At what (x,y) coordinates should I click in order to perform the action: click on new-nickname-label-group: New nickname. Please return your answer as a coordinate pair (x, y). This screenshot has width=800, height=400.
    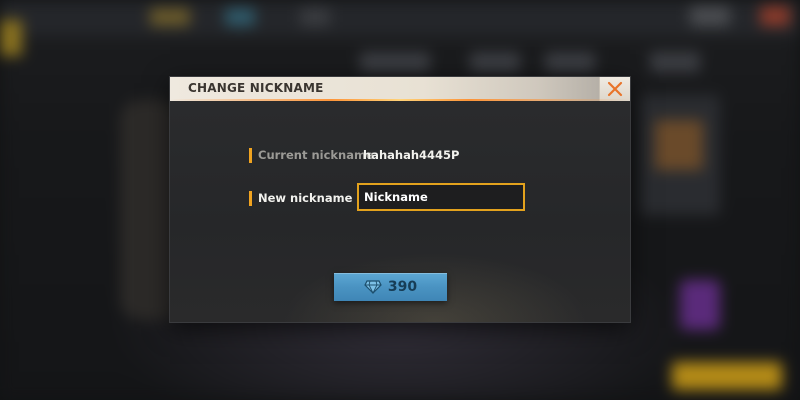
    Looking at the image, I should click on (300, 198).